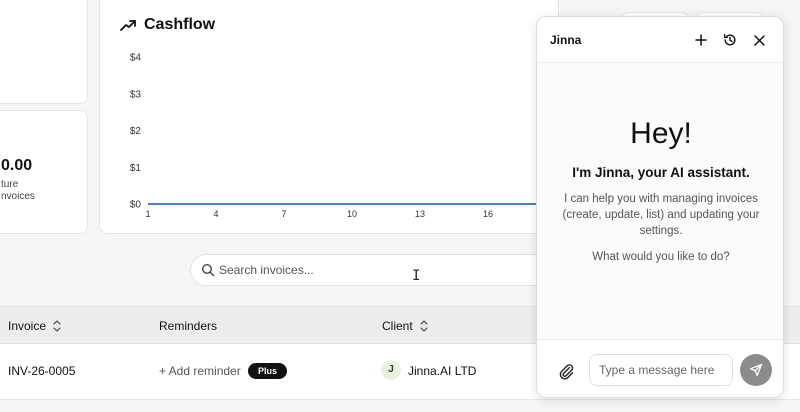  Describe the element at coordinates (566, 40) in the screenshot. I see `assistant-title: Jinna` at that location.